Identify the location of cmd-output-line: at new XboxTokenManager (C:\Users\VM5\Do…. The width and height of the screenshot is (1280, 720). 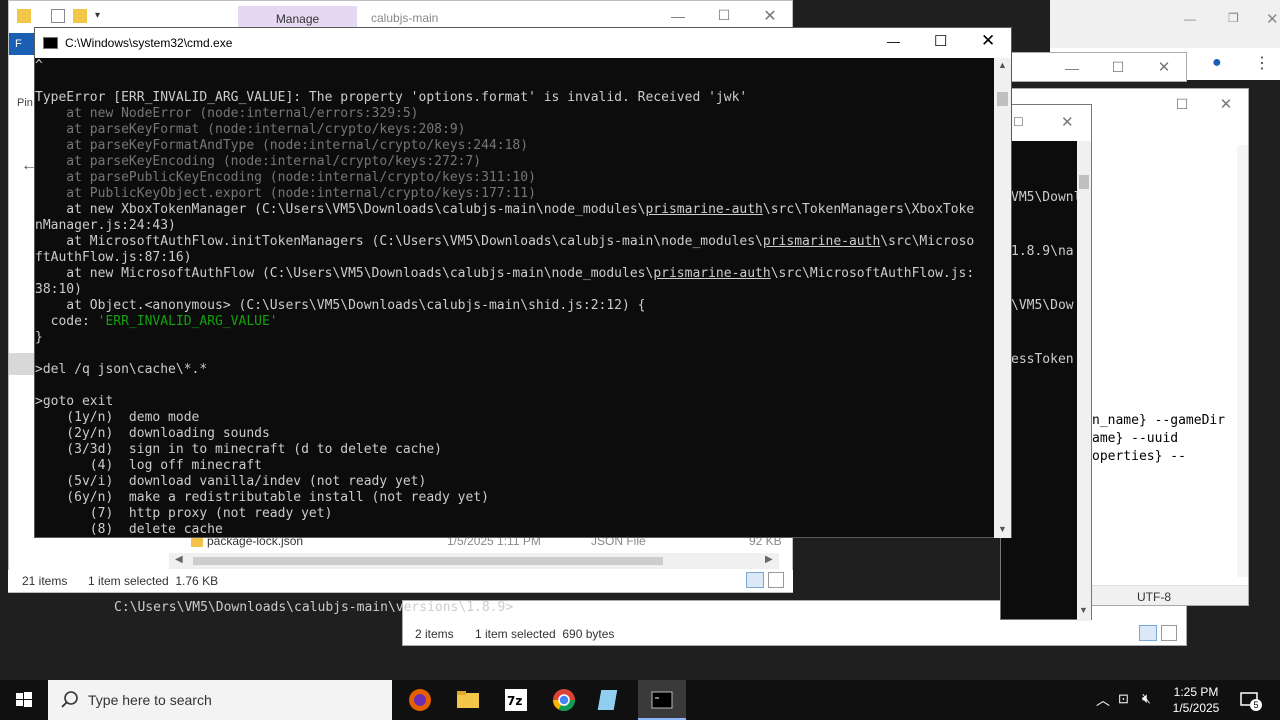
(505, 209).